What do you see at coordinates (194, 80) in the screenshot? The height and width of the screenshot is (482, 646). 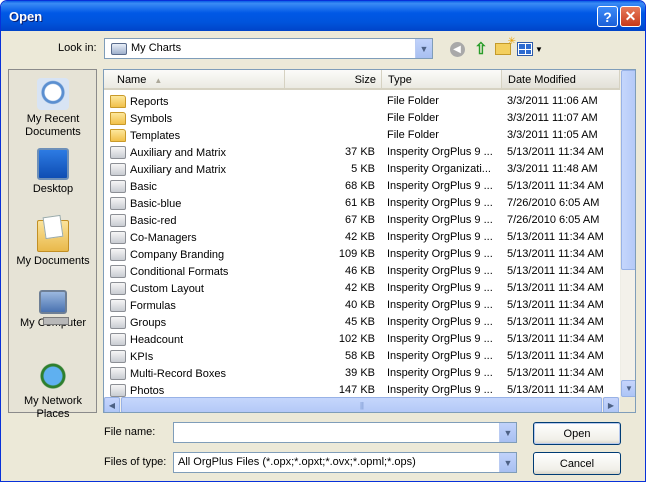 I see `column-header-name: Name ▲` at bounding box center [194, 80].